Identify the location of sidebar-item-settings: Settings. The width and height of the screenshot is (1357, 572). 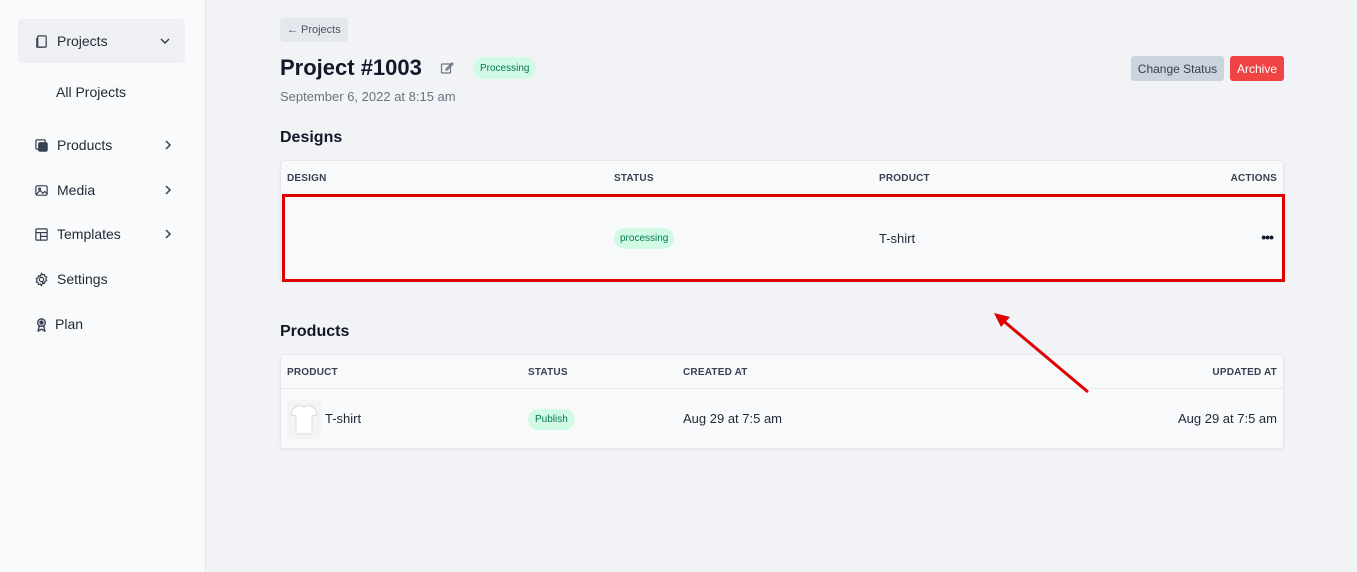
(104, 279).